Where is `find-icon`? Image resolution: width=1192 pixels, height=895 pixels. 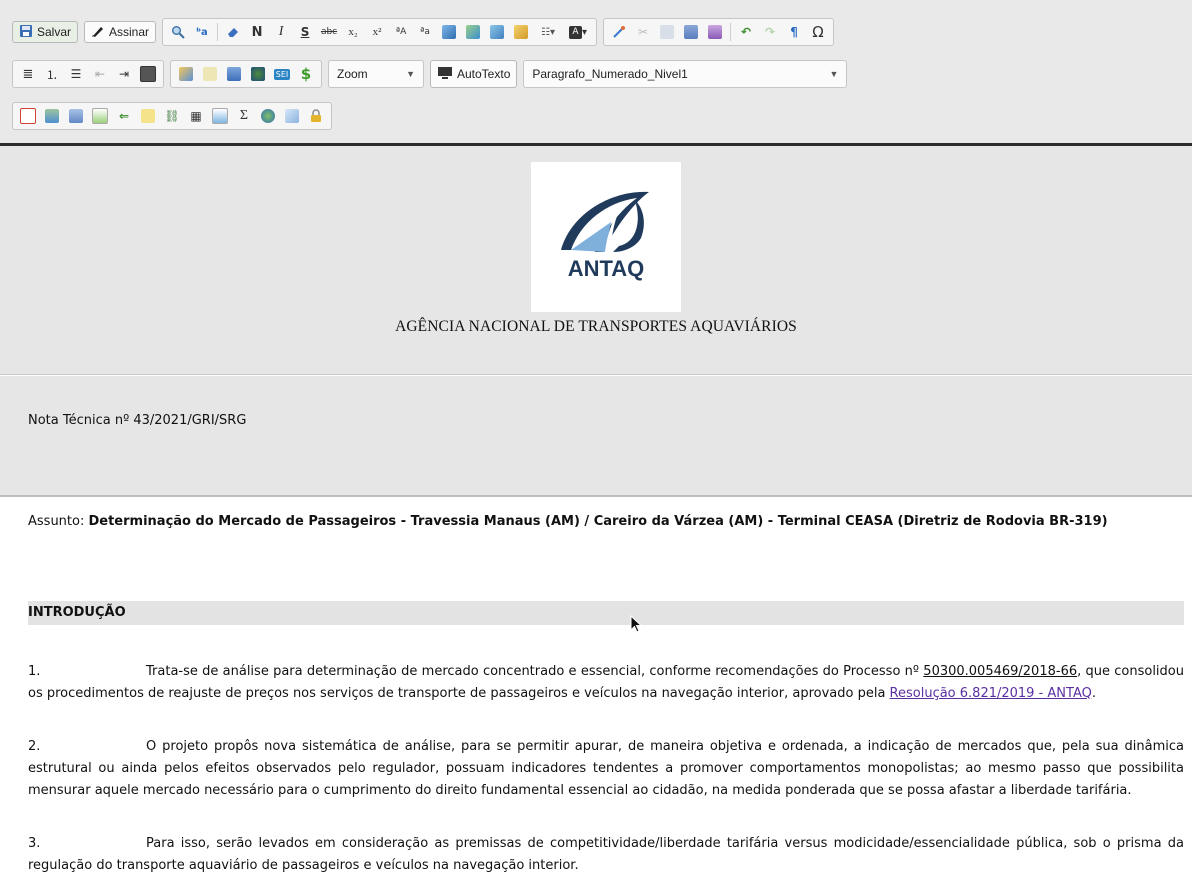 find-icon is located at coordinates (178, 32).